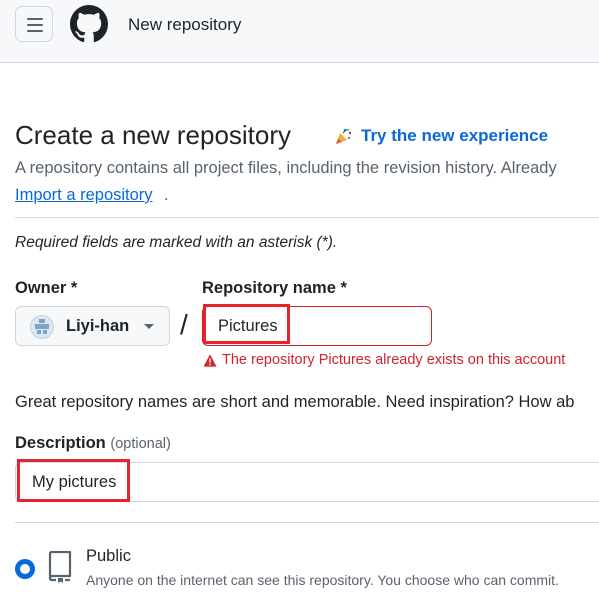 The width and height of the screenshot is (599, 599). Describe the element at coordinates (317, 326) in the screenshot. I see `repository-name-input` at that location.